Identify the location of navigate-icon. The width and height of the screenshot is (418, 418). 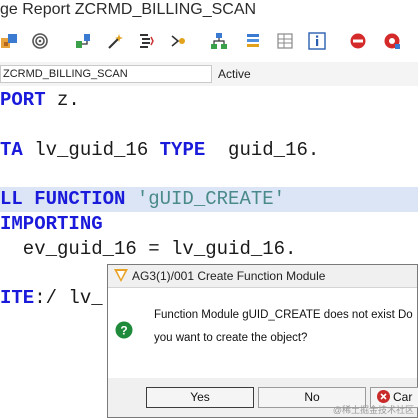
(178, 41).